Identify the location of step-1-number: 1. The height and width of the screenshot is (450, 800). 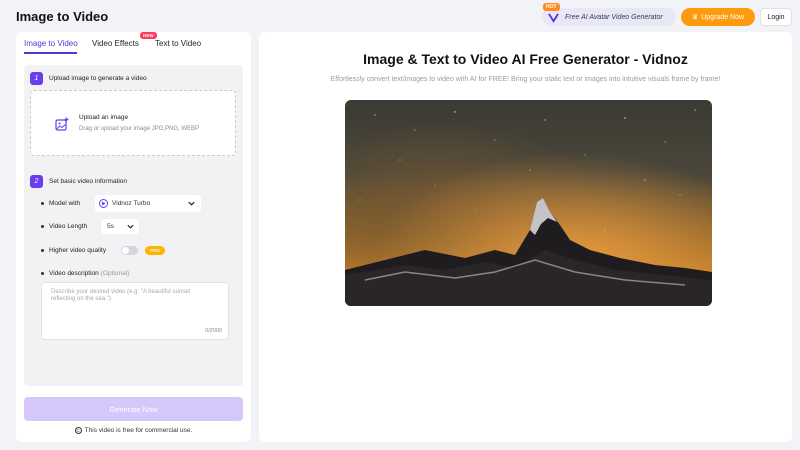
(36, 78).